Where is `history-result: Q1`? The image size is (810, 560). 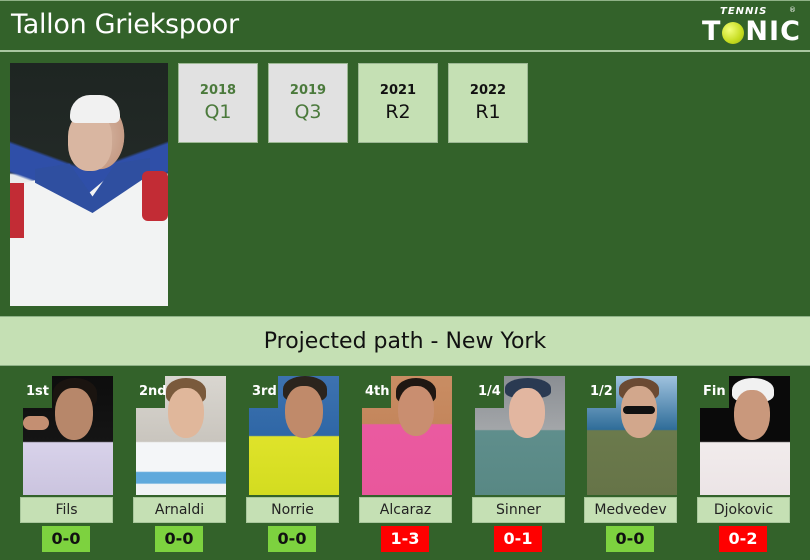
history-result: Q1 is located at coordinates (218, 112).